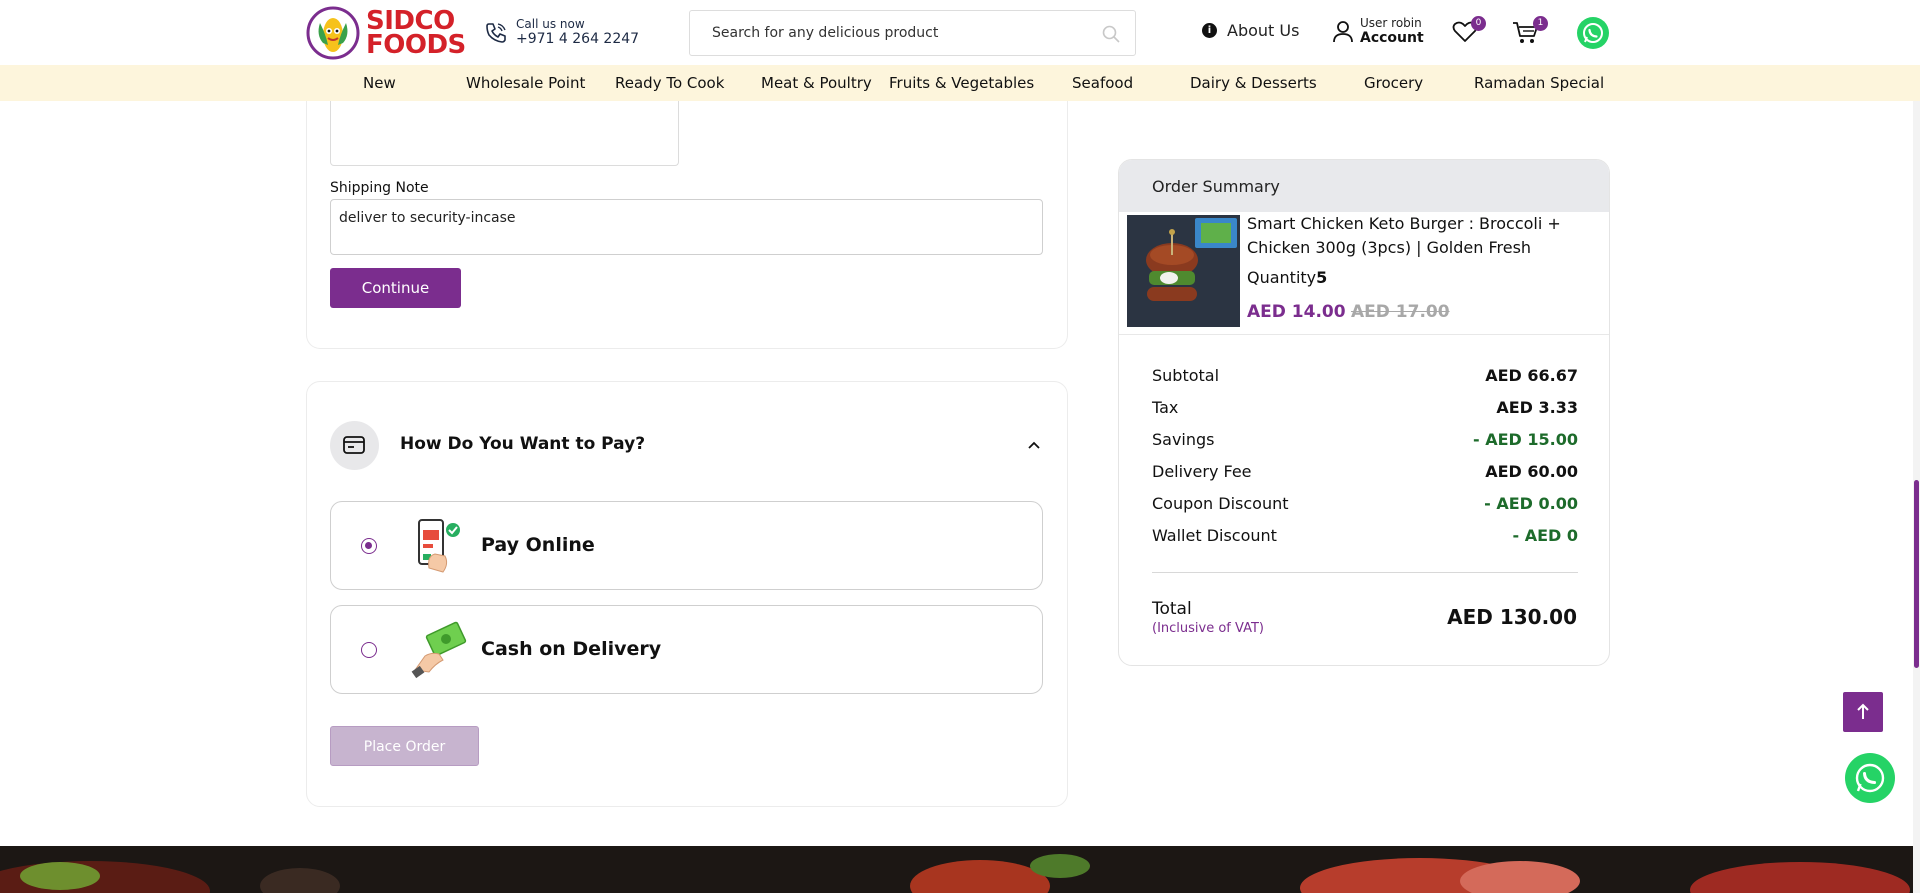  Describe the element at coordinates (1202, 471) in the screenshot. I see `delivery-fee-label: Delivery Fee` at that location.